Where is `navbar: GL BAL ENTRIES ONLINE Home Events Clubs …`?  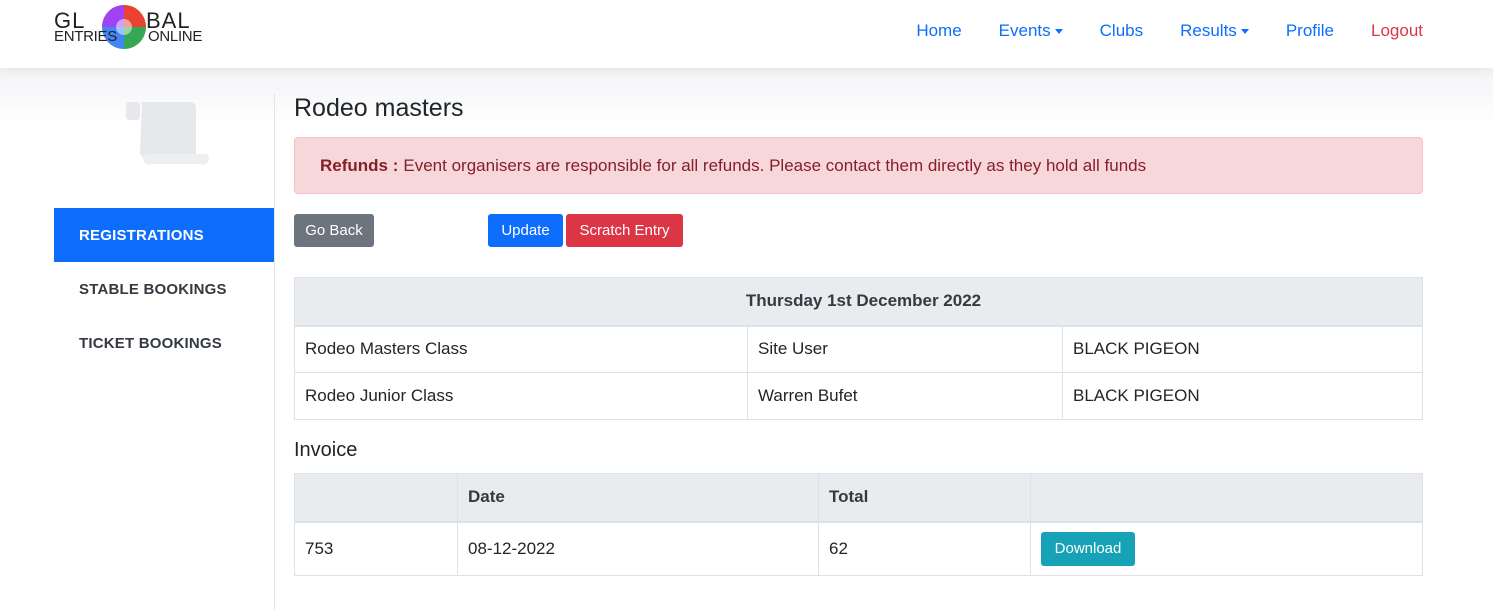
navbar: GL BAL ENTRIES ONLINE Home Events Clubs … is located at coordinates (746, 34).